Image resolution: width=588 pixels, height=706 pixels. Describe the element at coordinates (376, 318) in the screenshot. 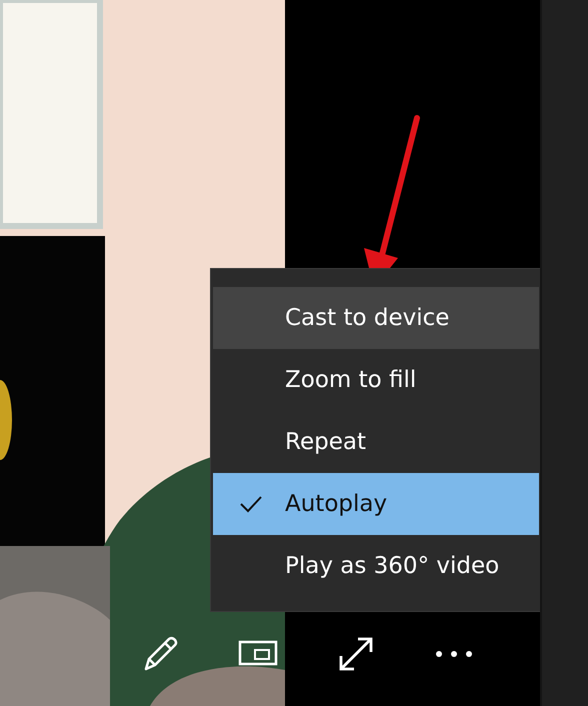

I see `menu-item: Cast to device` at that location.